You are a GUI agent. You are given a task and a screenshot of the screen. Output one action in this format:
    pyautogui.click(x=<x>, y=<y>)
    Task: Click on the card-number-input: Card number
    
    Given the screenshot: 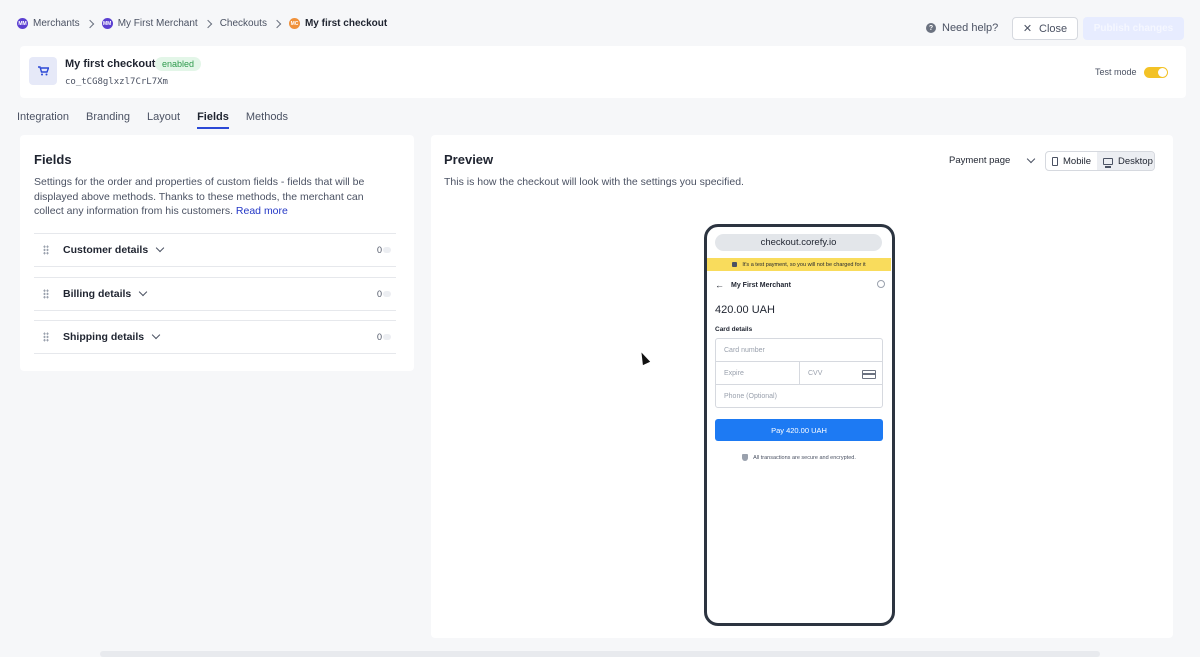 What is the action you would take?
    pyautogui.click(x=799, y=350)
    